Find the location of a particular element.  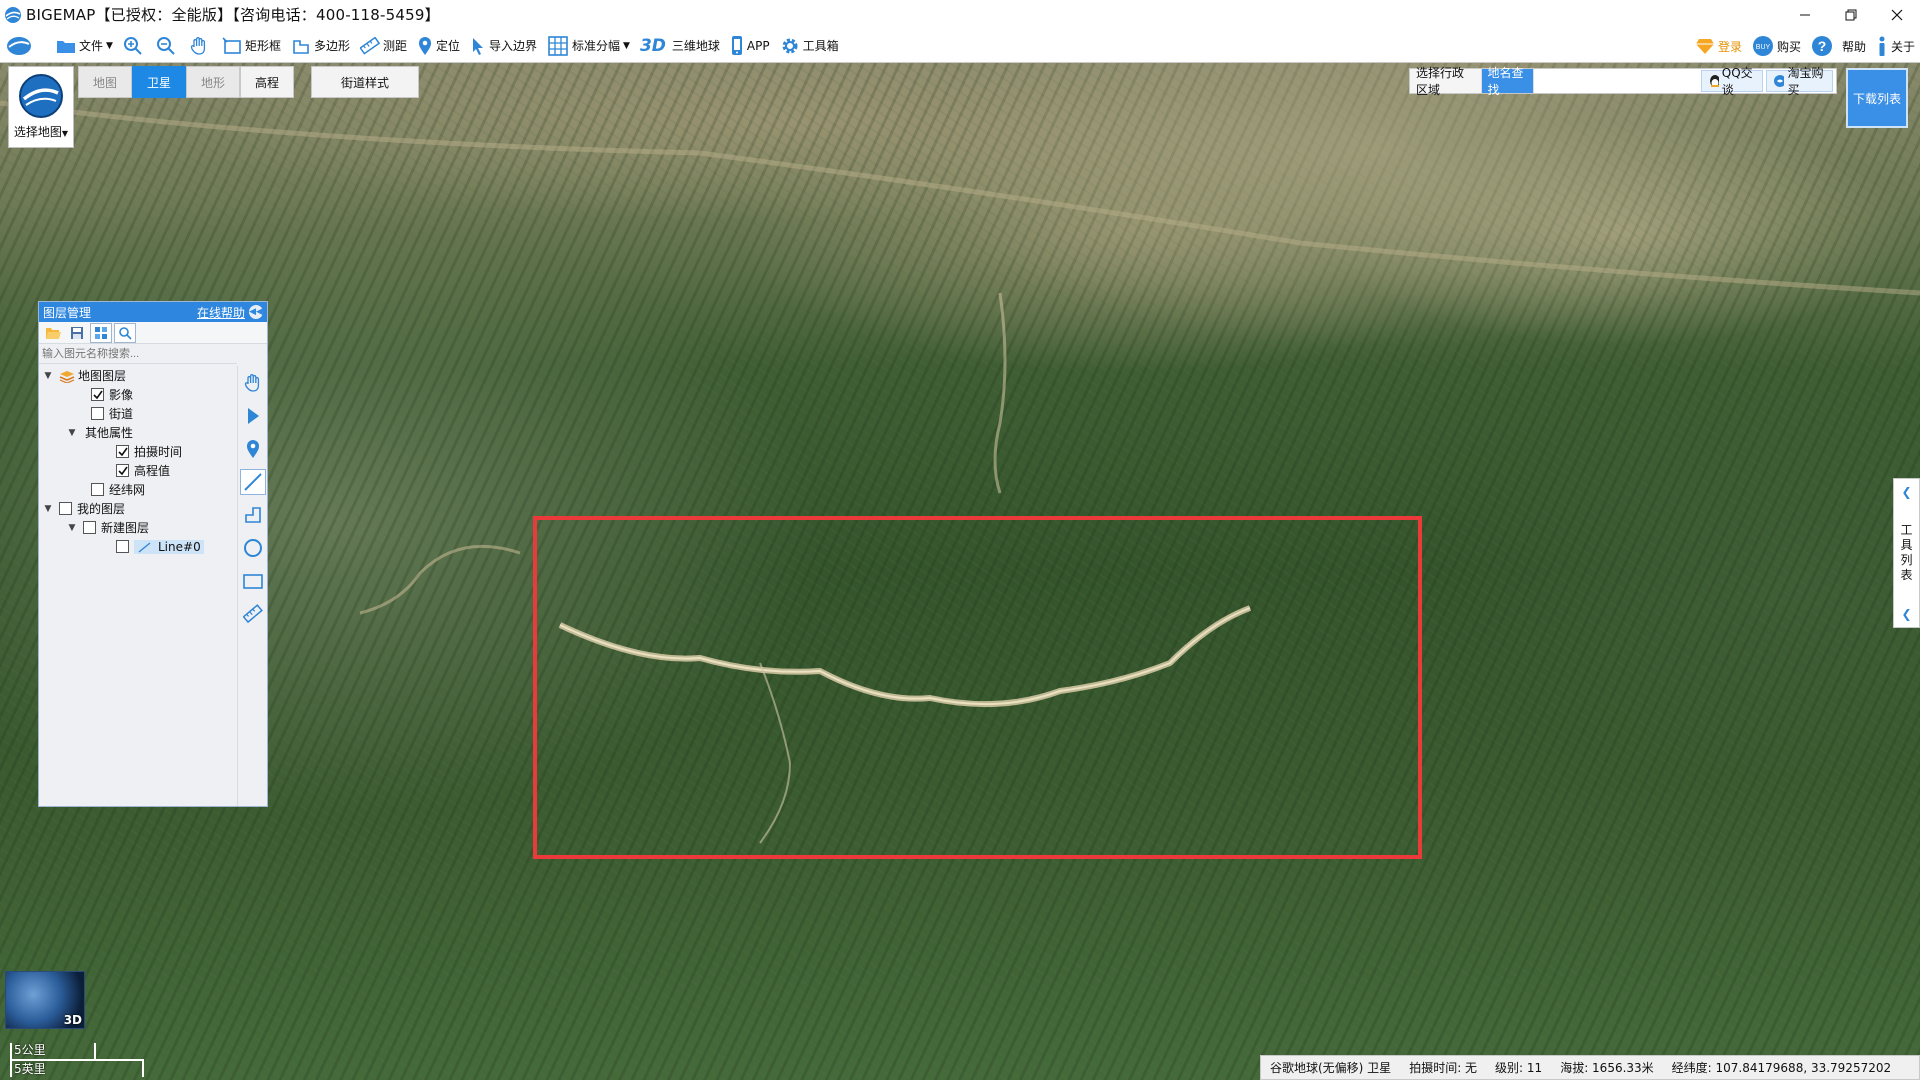

app-label: APP is located at coordinates (758, 45).